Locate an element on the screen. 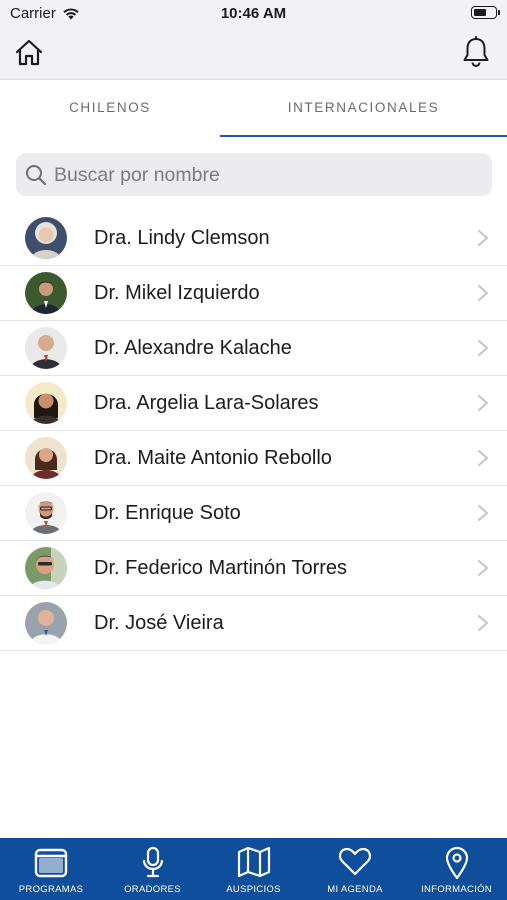 The image size is (507, 900). speaker-name: Dra. Maite Antonio Rebollo is located at coordinates (213, 458).